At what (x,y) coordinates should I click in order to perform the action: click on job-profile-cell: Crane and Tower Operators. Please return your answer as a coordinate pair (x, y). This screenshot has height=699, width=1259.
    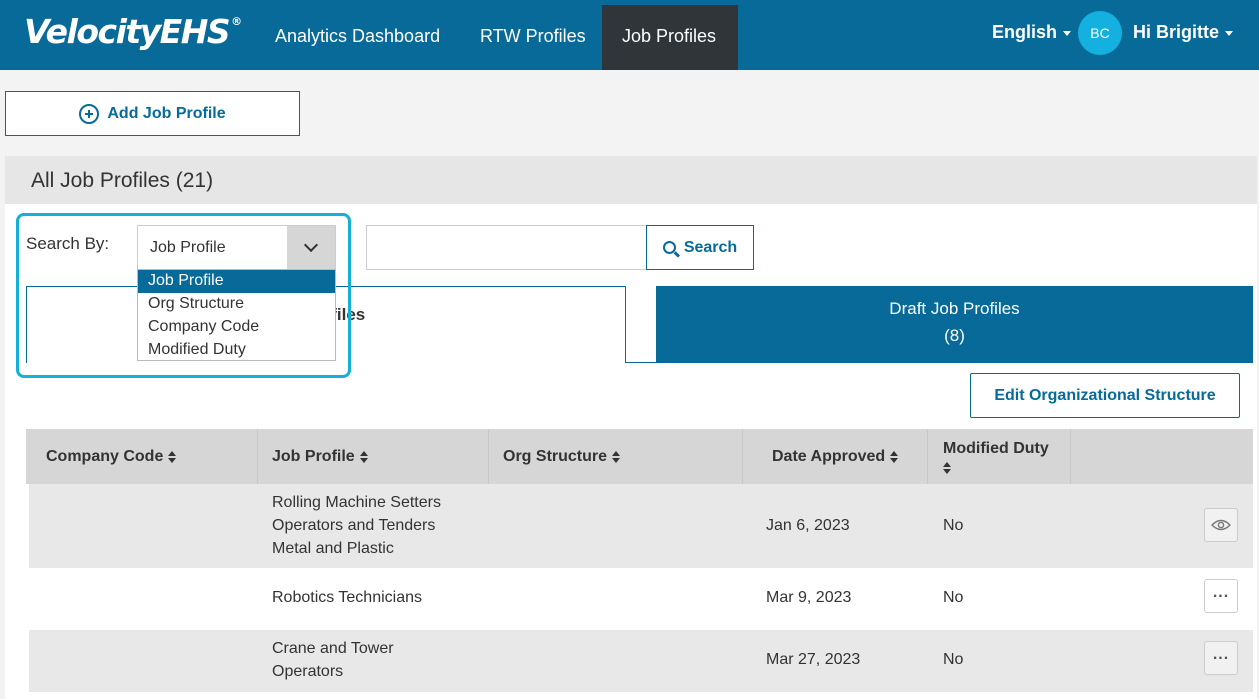
    Looking at the image, I should click on (333, 660).